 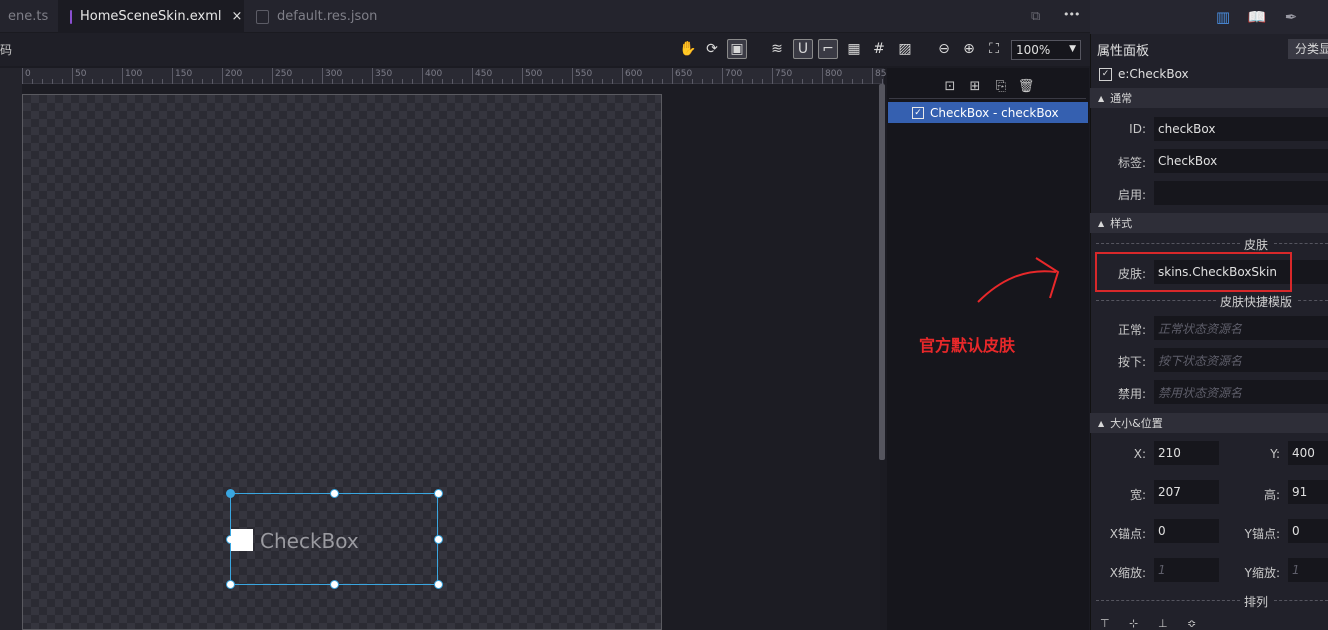 I want to click on tab-scene-ts: ene.ts, so click(x=29, y=16).